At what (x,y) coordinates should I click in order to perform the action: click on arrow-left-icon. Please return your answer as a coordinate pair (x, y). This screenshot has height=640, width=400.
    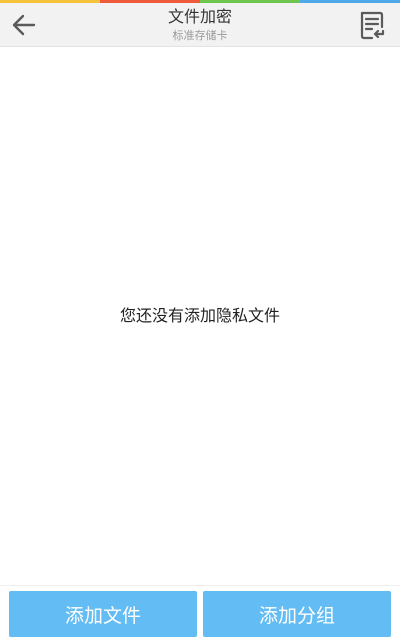
    Looking at the image, I should click on (24, 25).